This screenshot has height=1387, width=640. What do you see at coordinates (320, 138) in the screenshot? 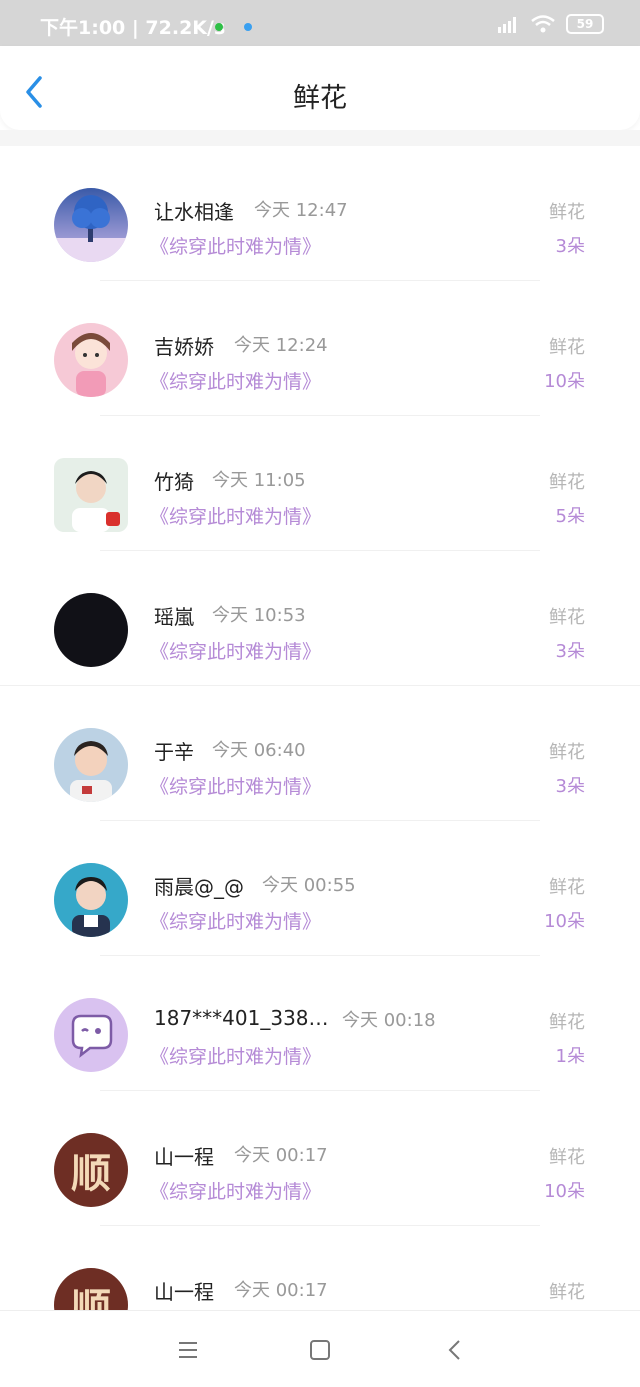
I see `section-gap` at bounding box center [320, 138].